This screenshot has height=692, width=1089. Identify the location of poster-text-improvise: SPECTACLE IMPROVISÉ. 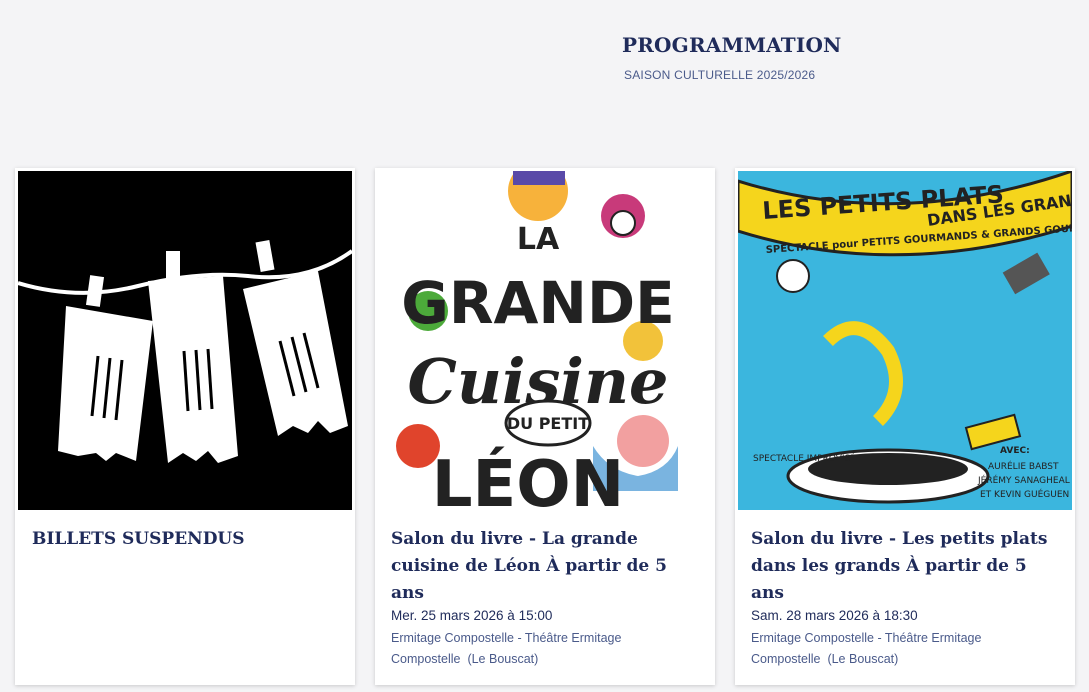
(804, 458).